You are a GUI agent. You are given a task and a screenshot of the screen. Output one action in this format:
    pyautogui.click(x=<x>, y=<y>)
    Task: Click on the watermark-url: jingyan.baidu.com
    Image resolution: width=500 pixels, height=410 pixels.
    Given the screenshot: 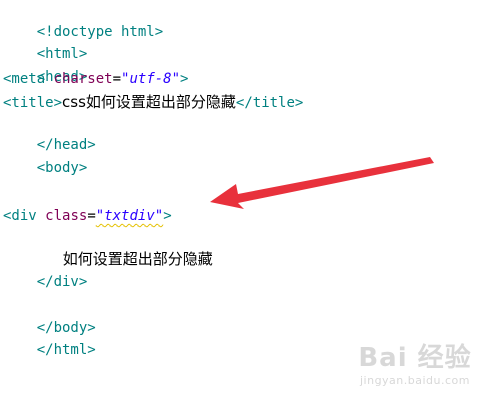 What is the action you would take?
    pyautogui.click(x=414, y=380)
    